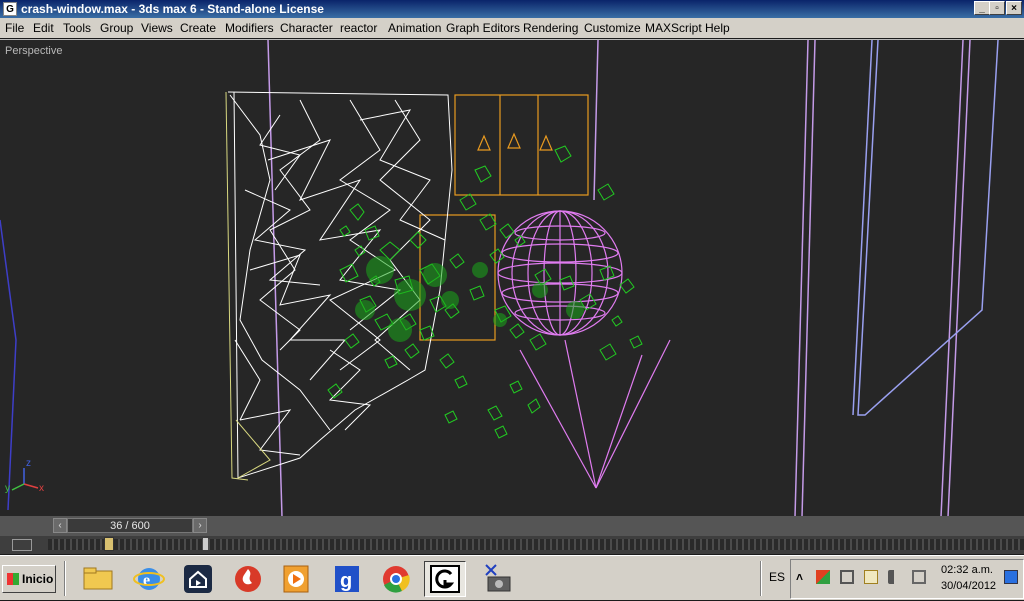 The width and height of the screenshot is (1024, 601). I want to click on frame-counter: 36 / 600, so click(130, 525).